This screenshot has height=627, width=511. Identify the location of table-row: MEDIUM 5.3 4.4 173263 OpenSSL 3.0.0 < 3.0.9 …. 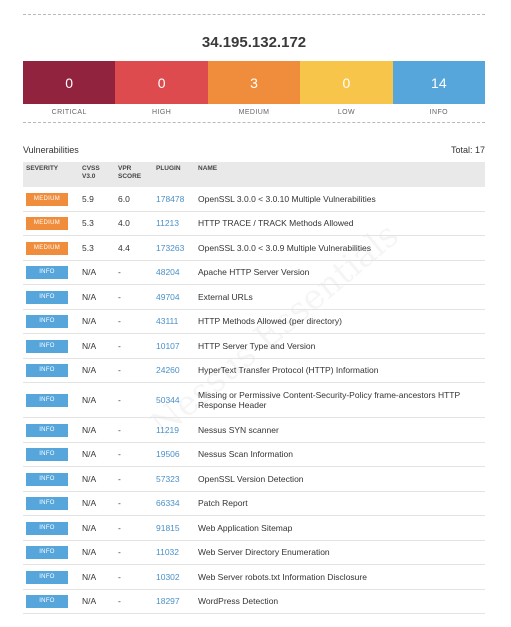
(254, 248).